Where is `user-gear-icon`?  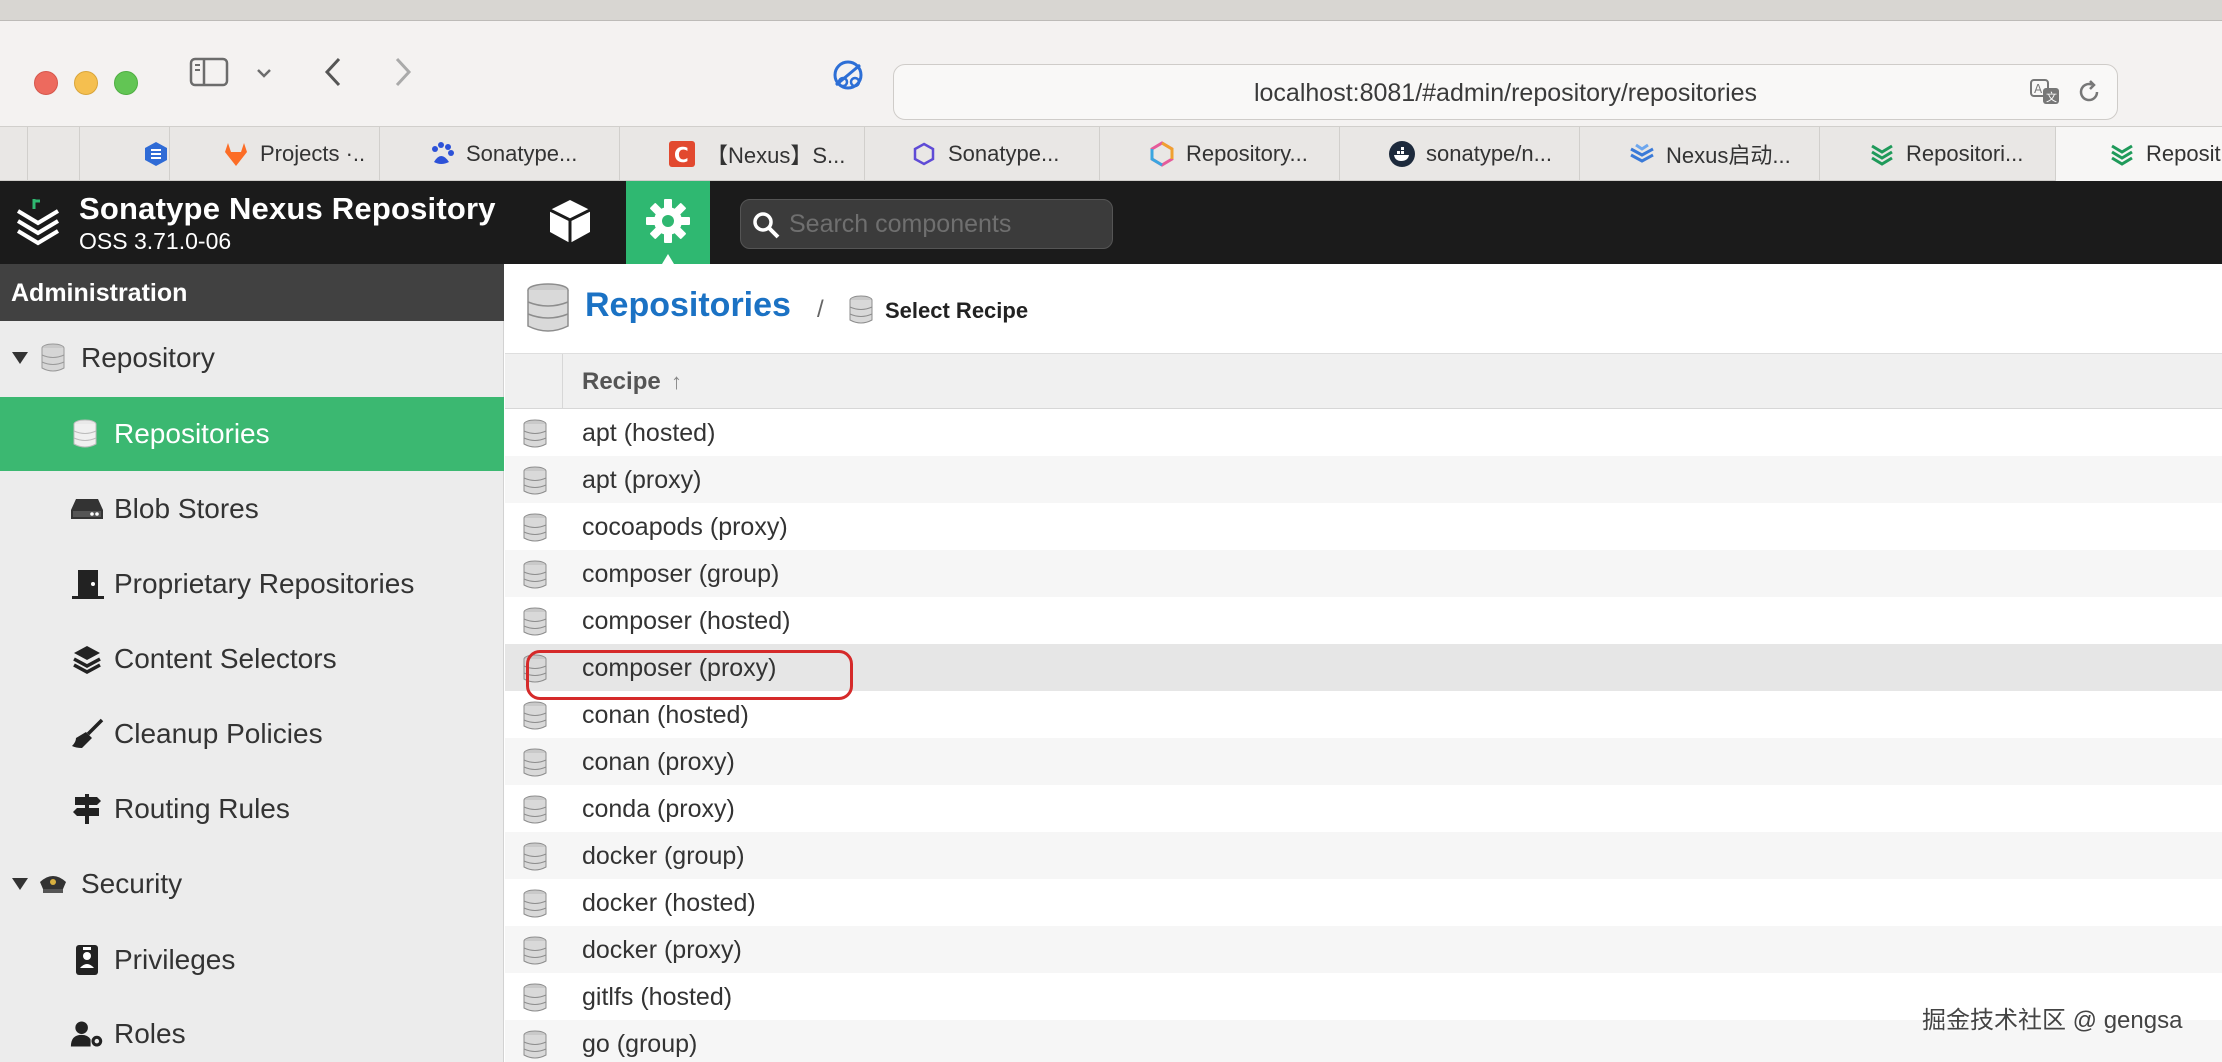 user-gear-icon is located at coordinates (87, 1034).